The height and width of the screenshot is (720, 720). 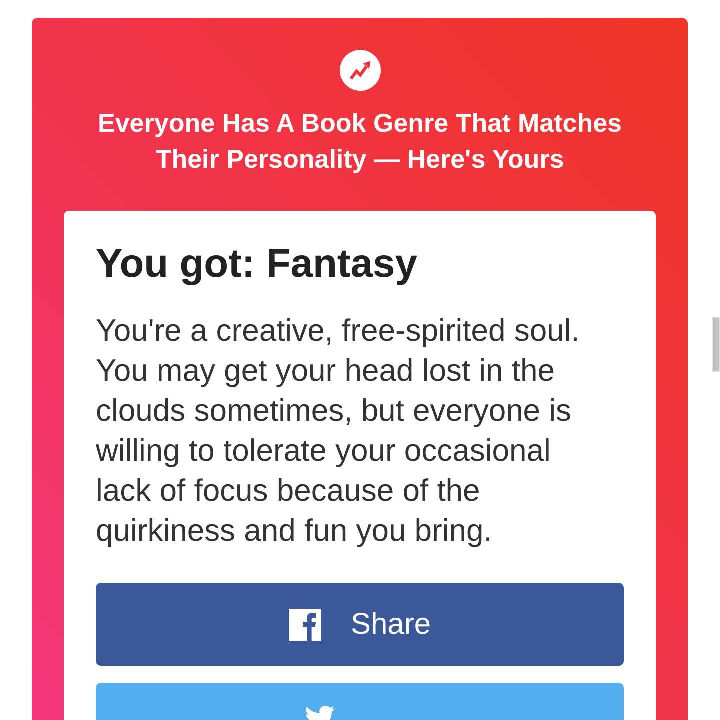 What do you see at coordinates (360, 71) in the screenshot?
I see `trending-icon` at bounding box center [360, 71].